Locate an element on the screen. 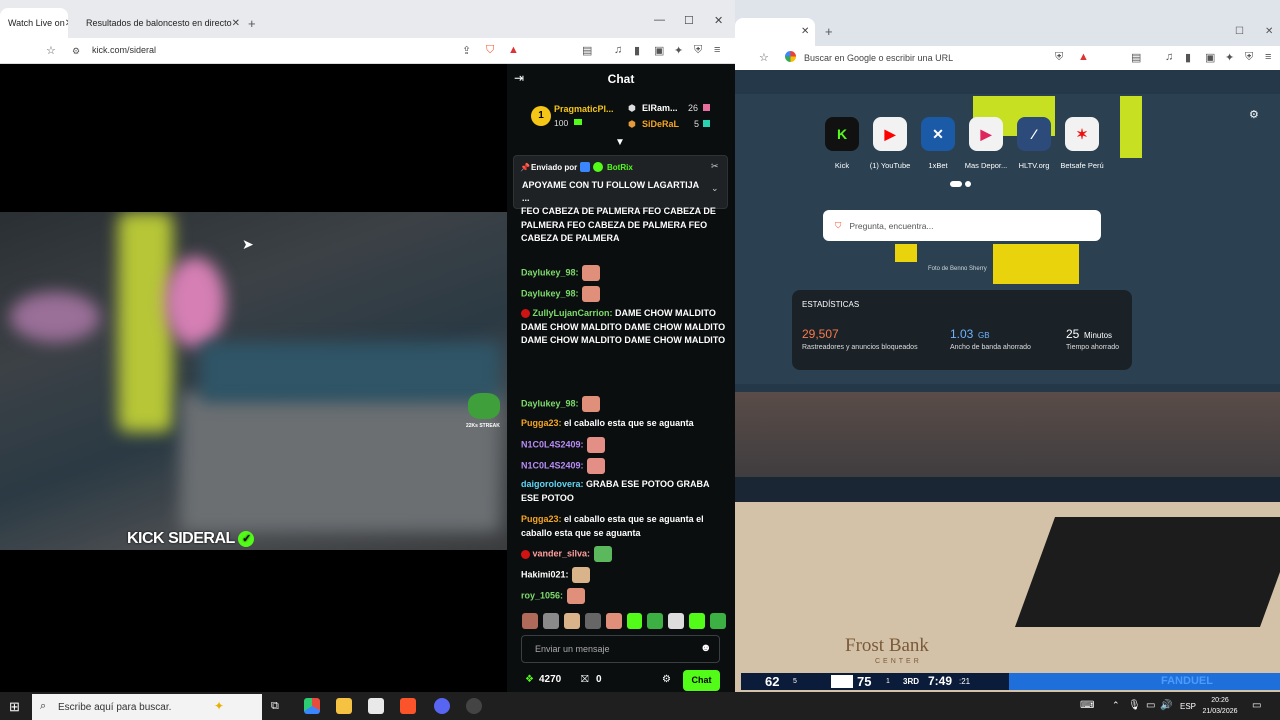  shortcut-masdeporte-icon: ▶ is located at coordinates (986, 134).